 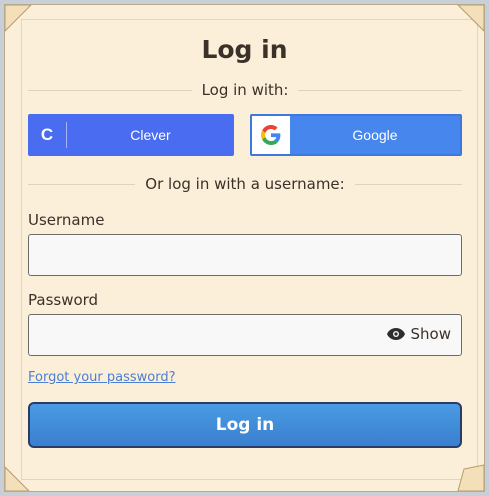 I want to click on google-label: Google, so click(x=375, y=135).